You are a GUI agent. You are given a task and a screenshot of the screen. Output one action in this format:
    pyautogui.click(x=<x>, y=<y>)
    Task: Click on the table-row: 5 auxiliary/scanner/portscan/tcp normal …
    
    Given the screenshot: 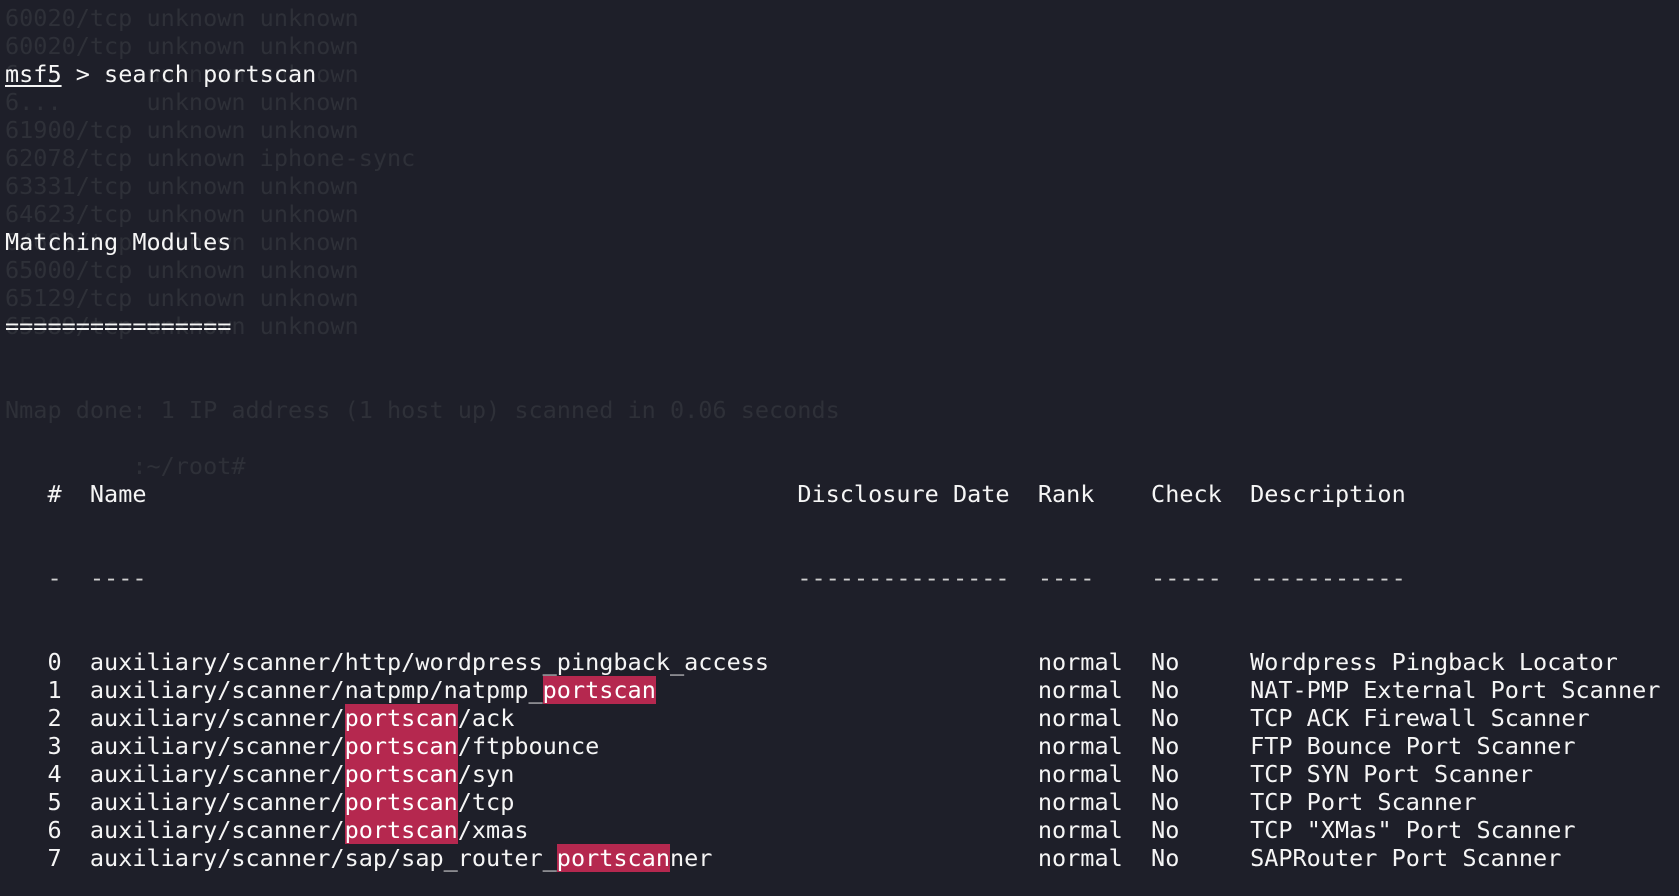 What is the action you would take?
    pyautogui.click(x=832, y=802)
    